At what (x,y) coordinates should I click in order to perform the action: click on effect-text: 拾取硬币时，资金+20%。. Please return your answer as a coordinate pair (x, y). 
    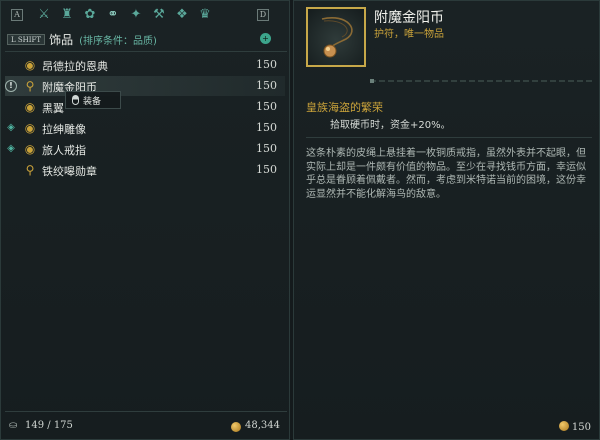
    Looking at the image, I should click on (390, 125).